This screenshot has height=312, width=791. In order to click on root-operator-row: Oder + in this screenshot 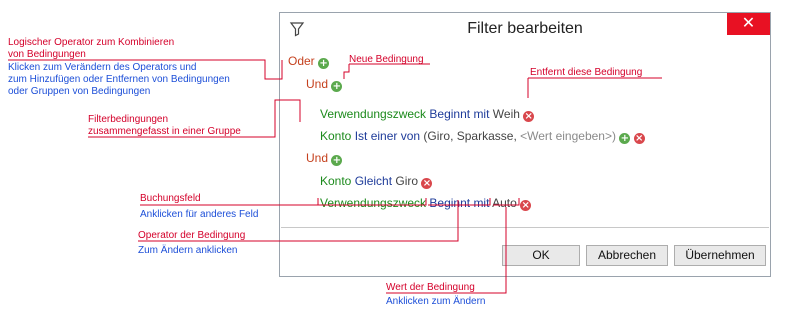, I will do `click(309, 61)`.